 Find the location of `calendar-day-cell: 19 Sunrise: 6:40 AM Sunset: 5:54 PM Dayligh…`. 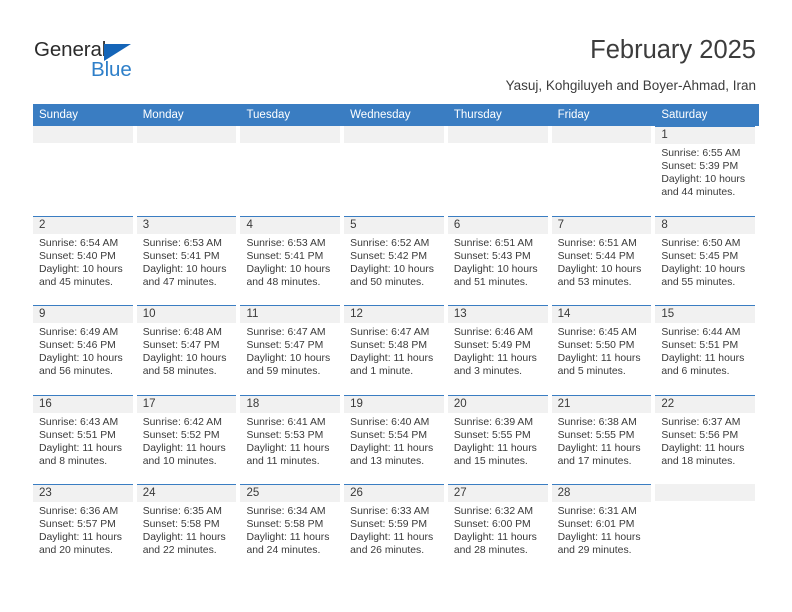

calendar-day-cell: 19 Sunrise: 6:40 AM Sunset: 5:54 PM Dayligh… is located at coordinates (396, 439).